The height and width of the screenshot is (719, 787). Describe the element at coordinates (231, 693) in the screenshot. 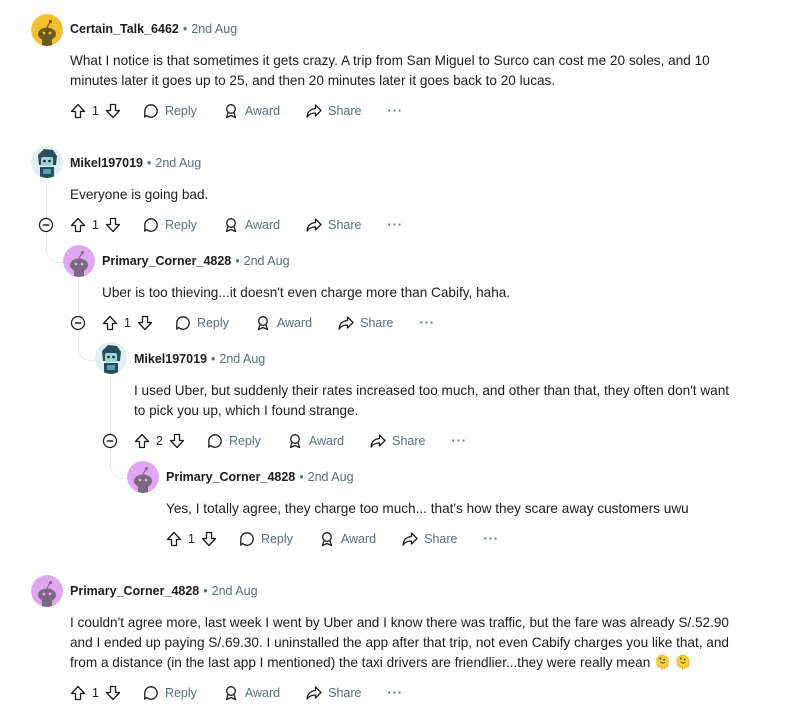

I see `award-icon` at that location.